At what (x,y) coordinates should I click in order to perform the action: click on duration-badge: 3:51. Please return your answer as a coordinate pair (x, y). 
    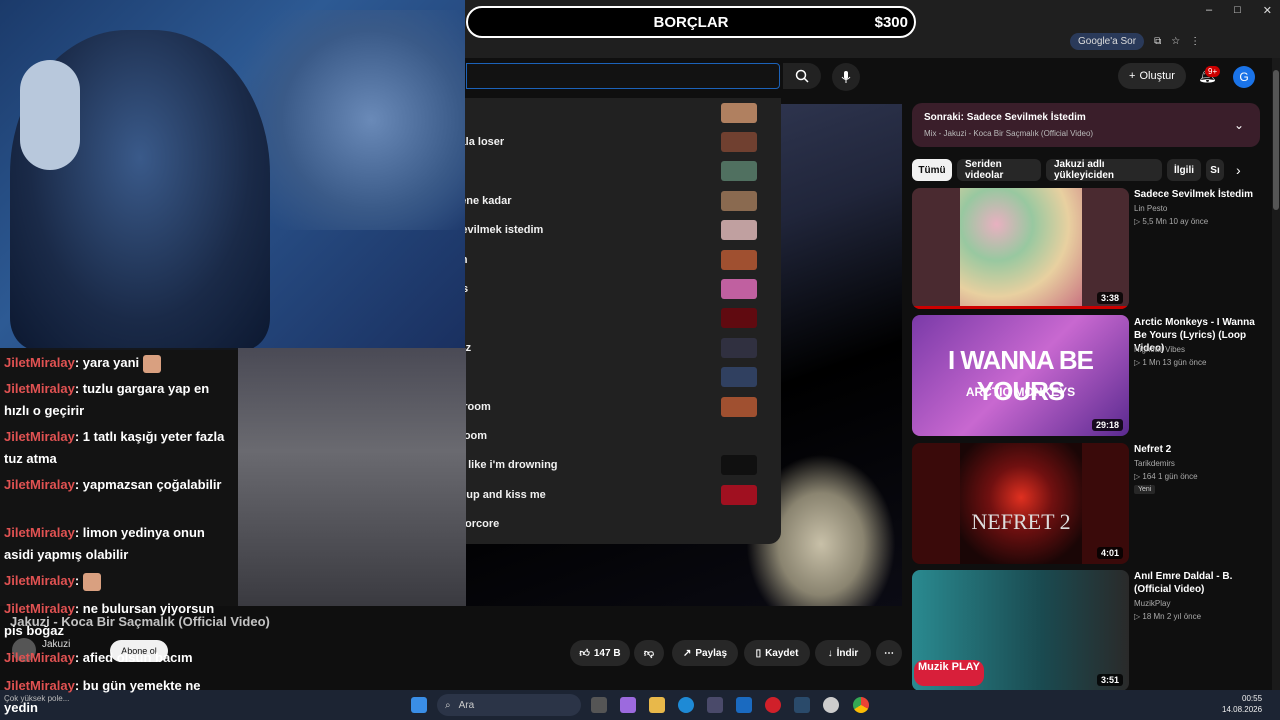
    Looking at the image, I should click on (1109, 680).